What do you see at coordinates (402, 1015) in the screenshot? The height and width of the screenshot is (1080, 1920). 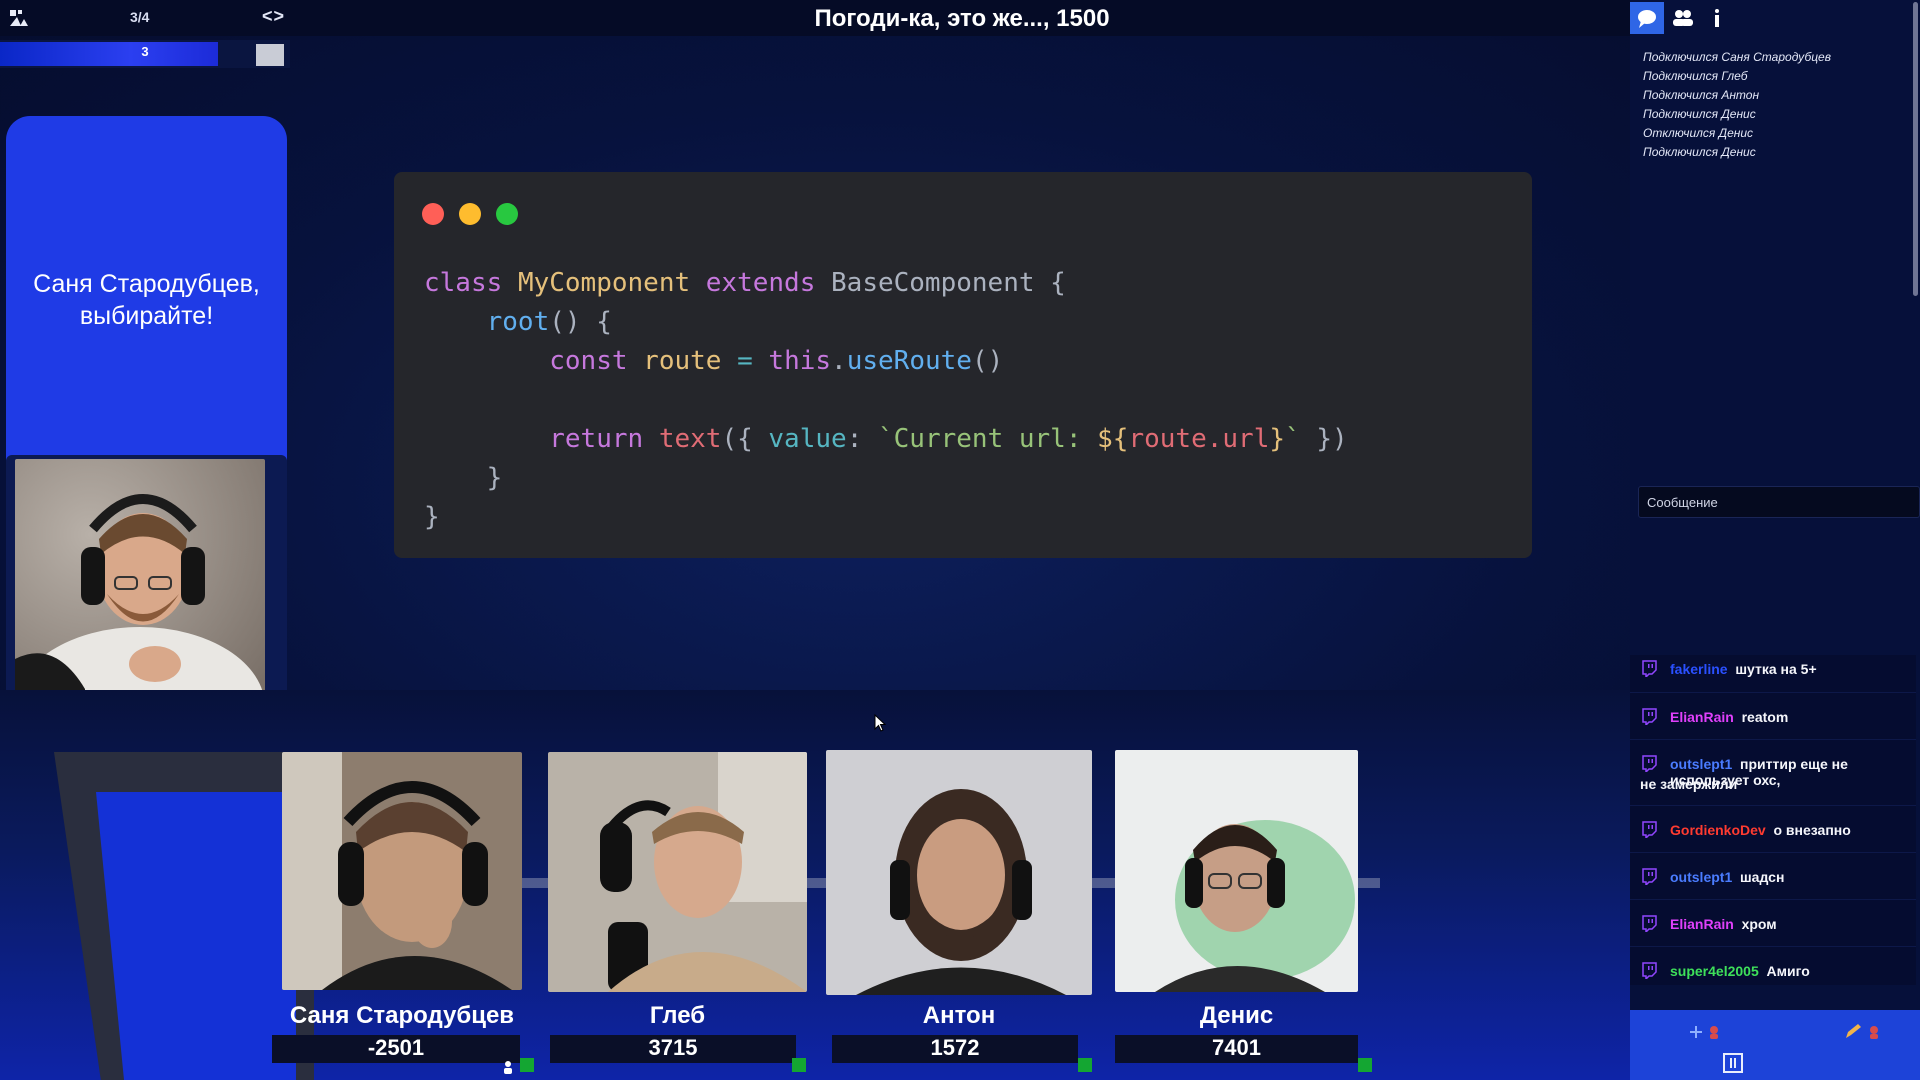 I see `player-name: Саня Стародубцев` at bounding box center [402, 1015].